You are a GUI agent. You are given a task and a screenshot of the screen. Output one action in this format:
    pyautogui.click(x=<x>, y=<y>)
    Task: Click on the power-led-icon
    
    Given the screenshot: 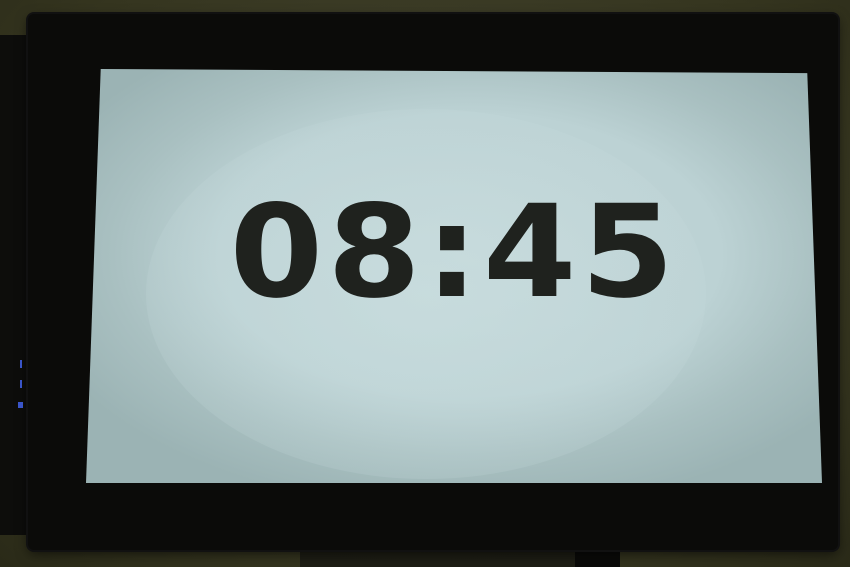 What is the action you would take?
    pyautogui.click(x=21, y=385)
    